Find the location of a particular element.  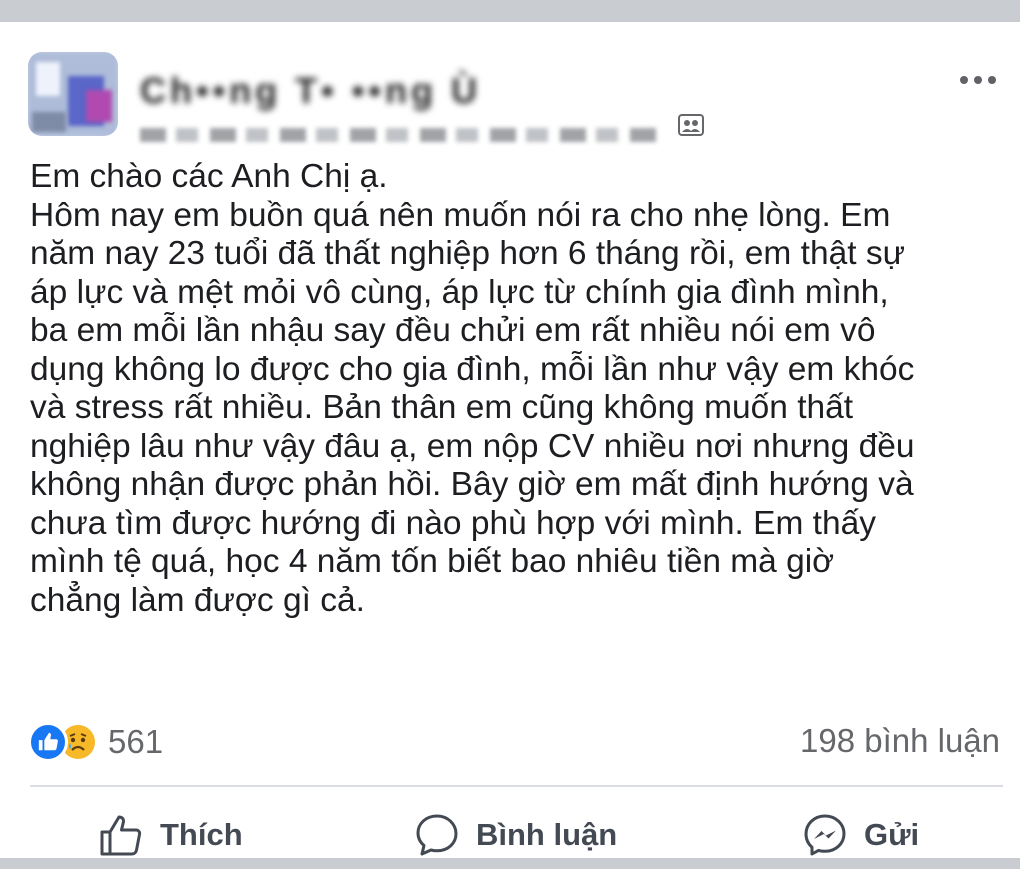

author-name: Ch••ng T• ••ng Ù is located at coordinates (310, 91).